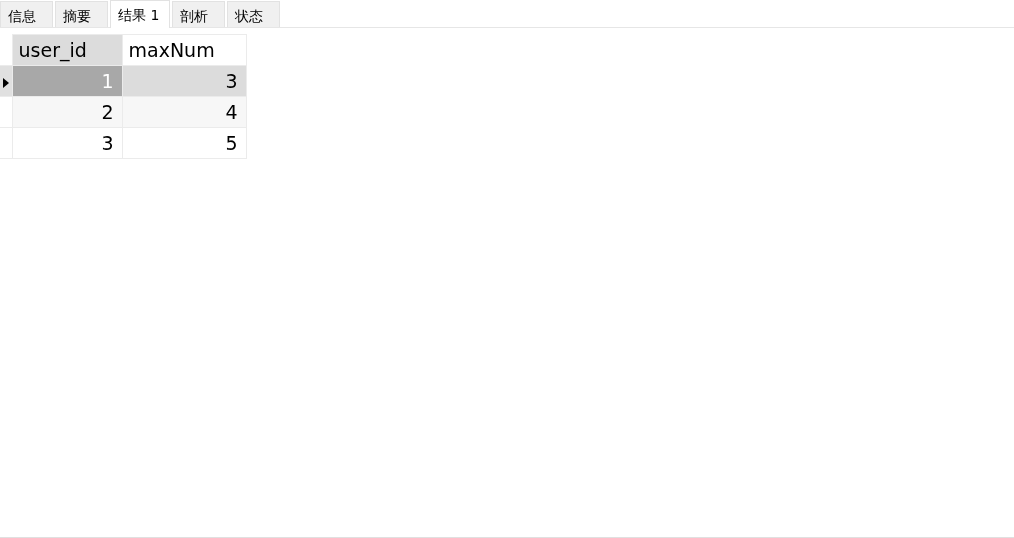  Describe the element at coordinates (67, 81) in the screenshot. I see `table-cell: 1` at that location.